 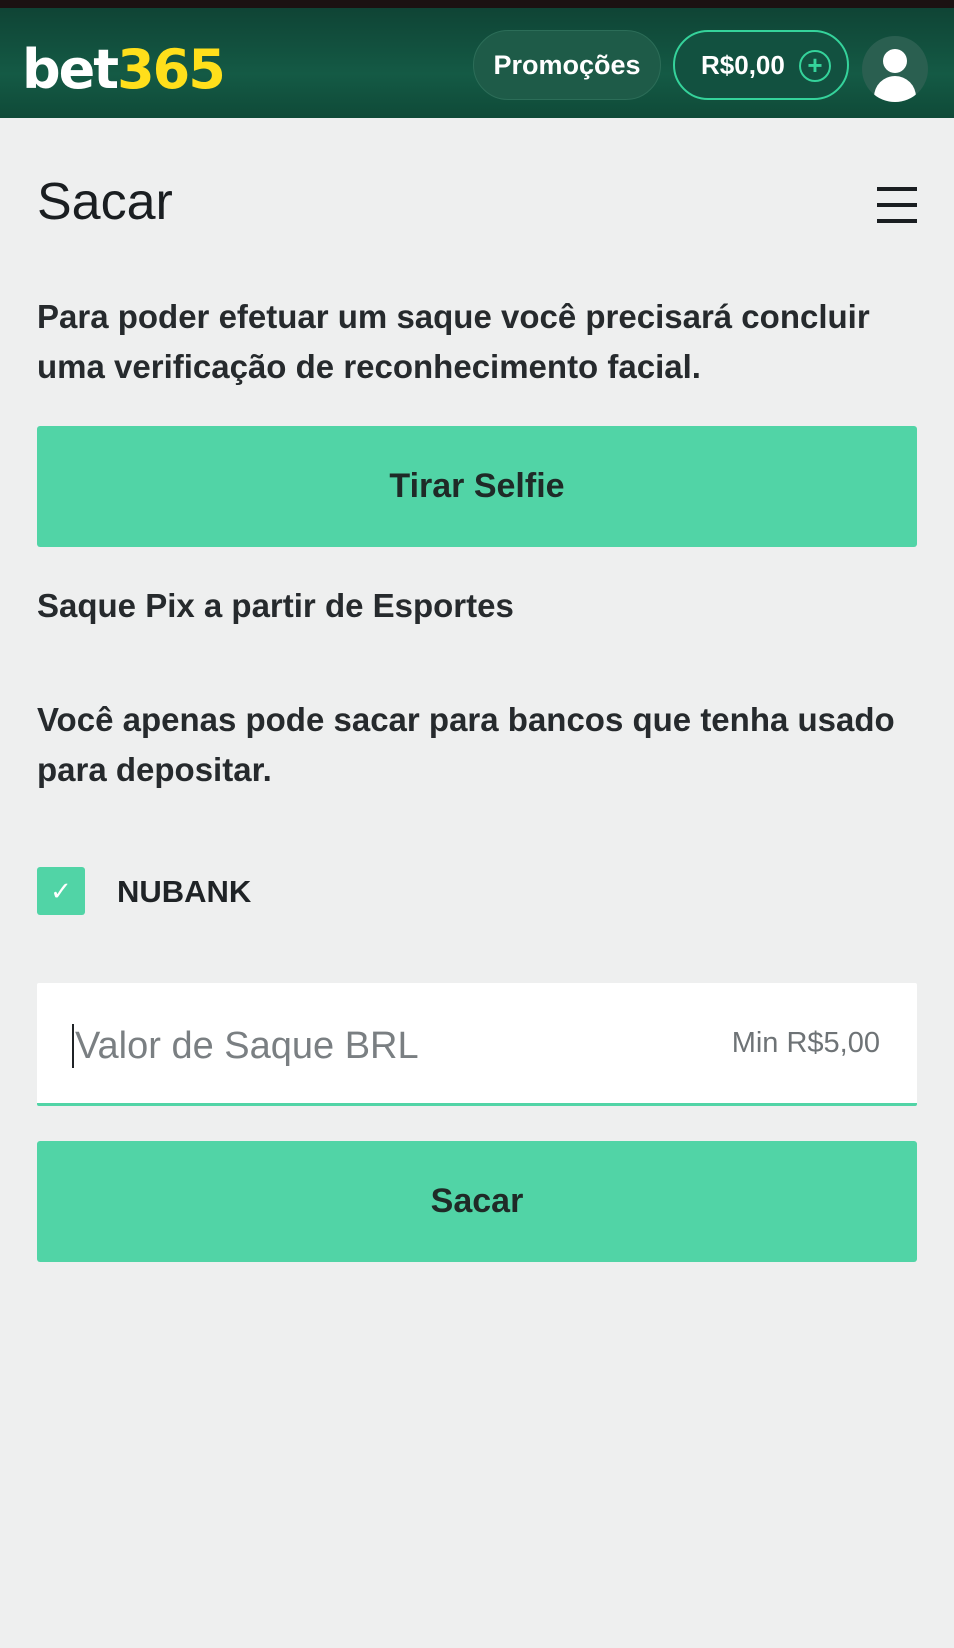 What do you see at coordinates (477, 486) in the screenshot?
I see `take-selfie-button: Tirar Selfie` at bounding box center [477, 486].